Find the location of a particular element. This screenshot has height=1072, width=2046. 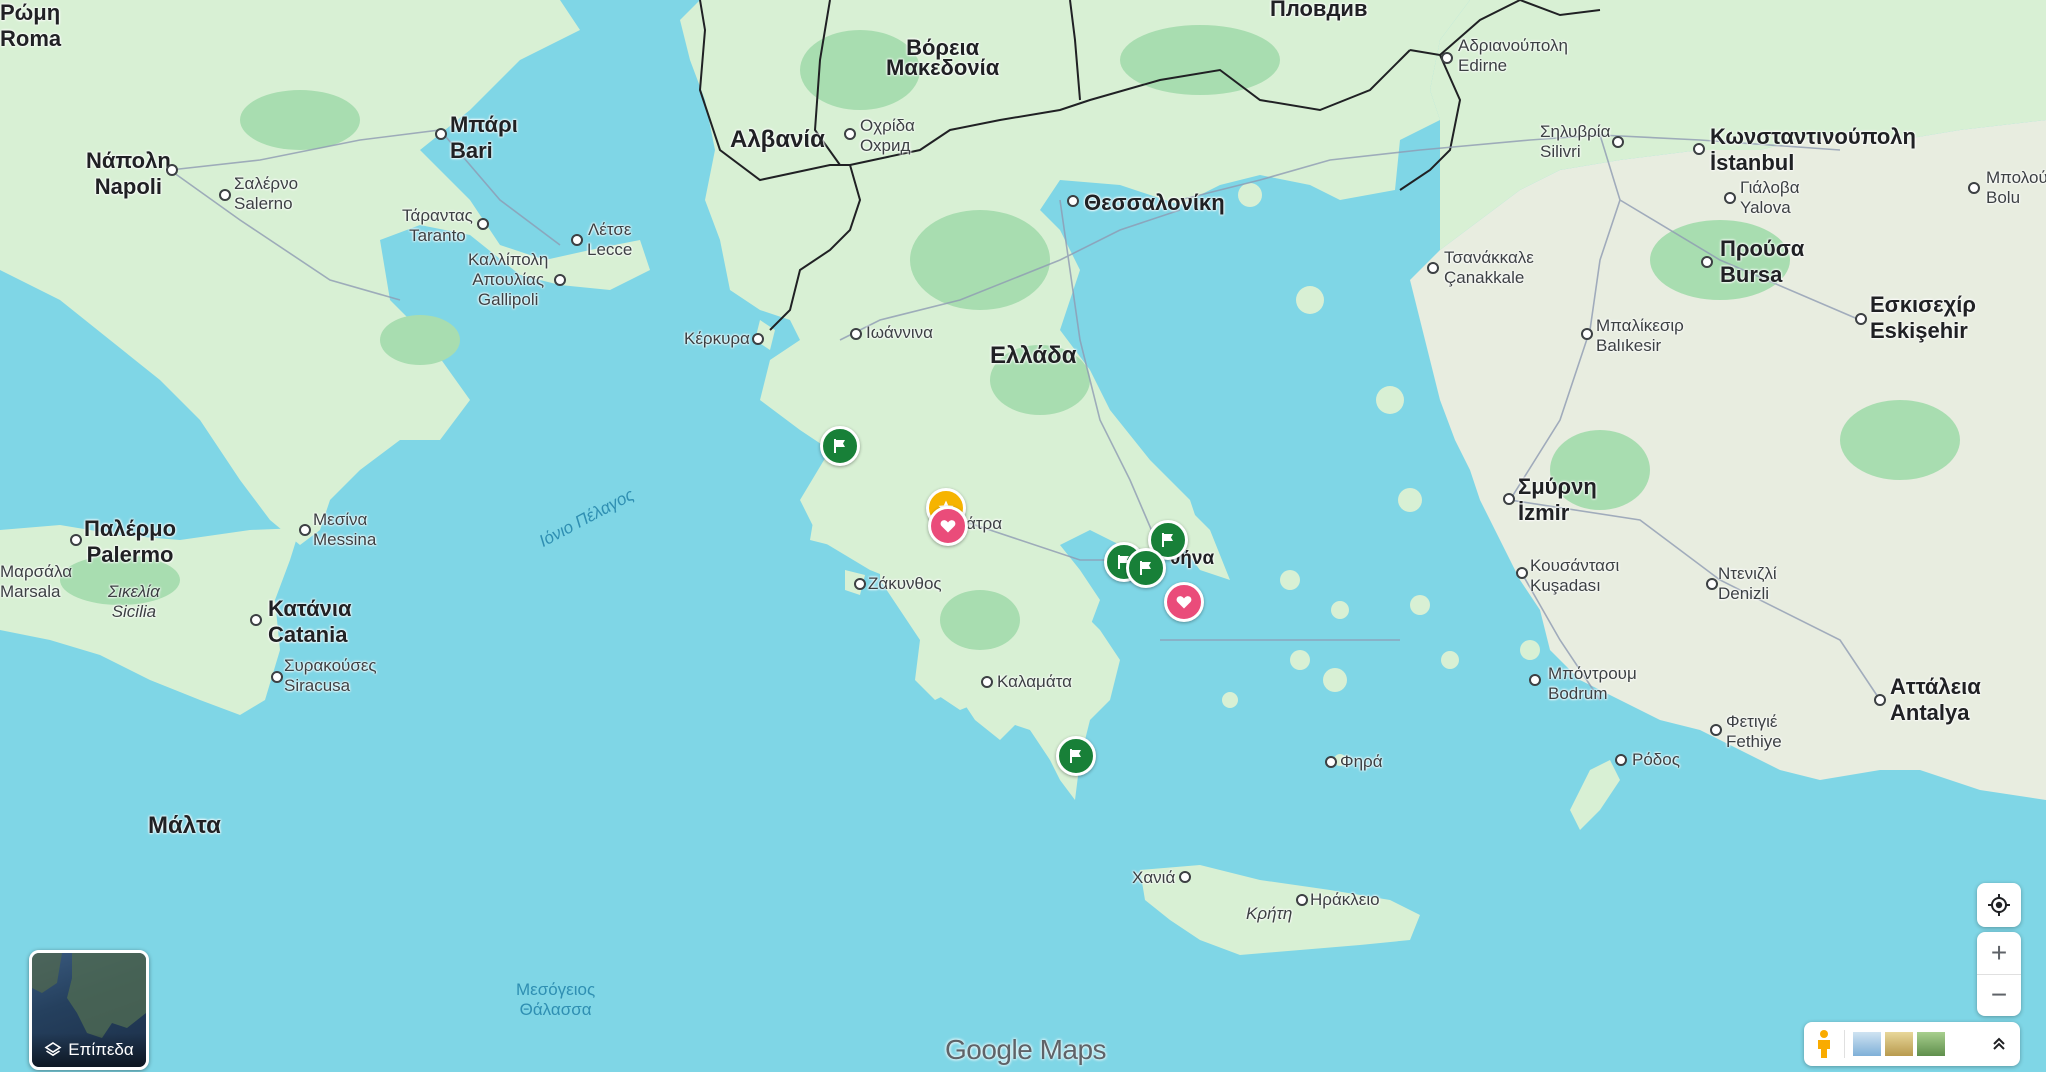

city-label-messina: Μεσίνα Messina is located at coordinates (344, 530).